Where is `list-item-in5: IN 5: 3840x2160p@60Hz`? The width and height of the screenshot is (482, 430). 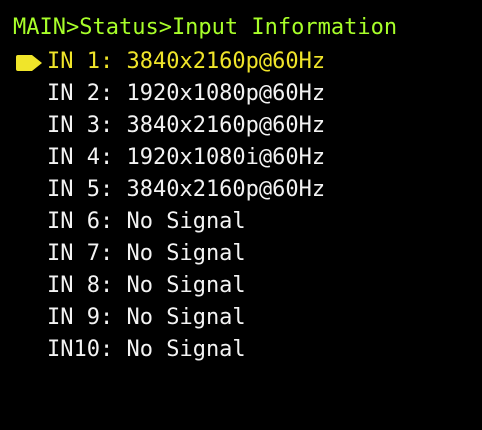 list-item-in5: IN 5: 3840x2160p@60Hz is located at coordinates (243, 190).